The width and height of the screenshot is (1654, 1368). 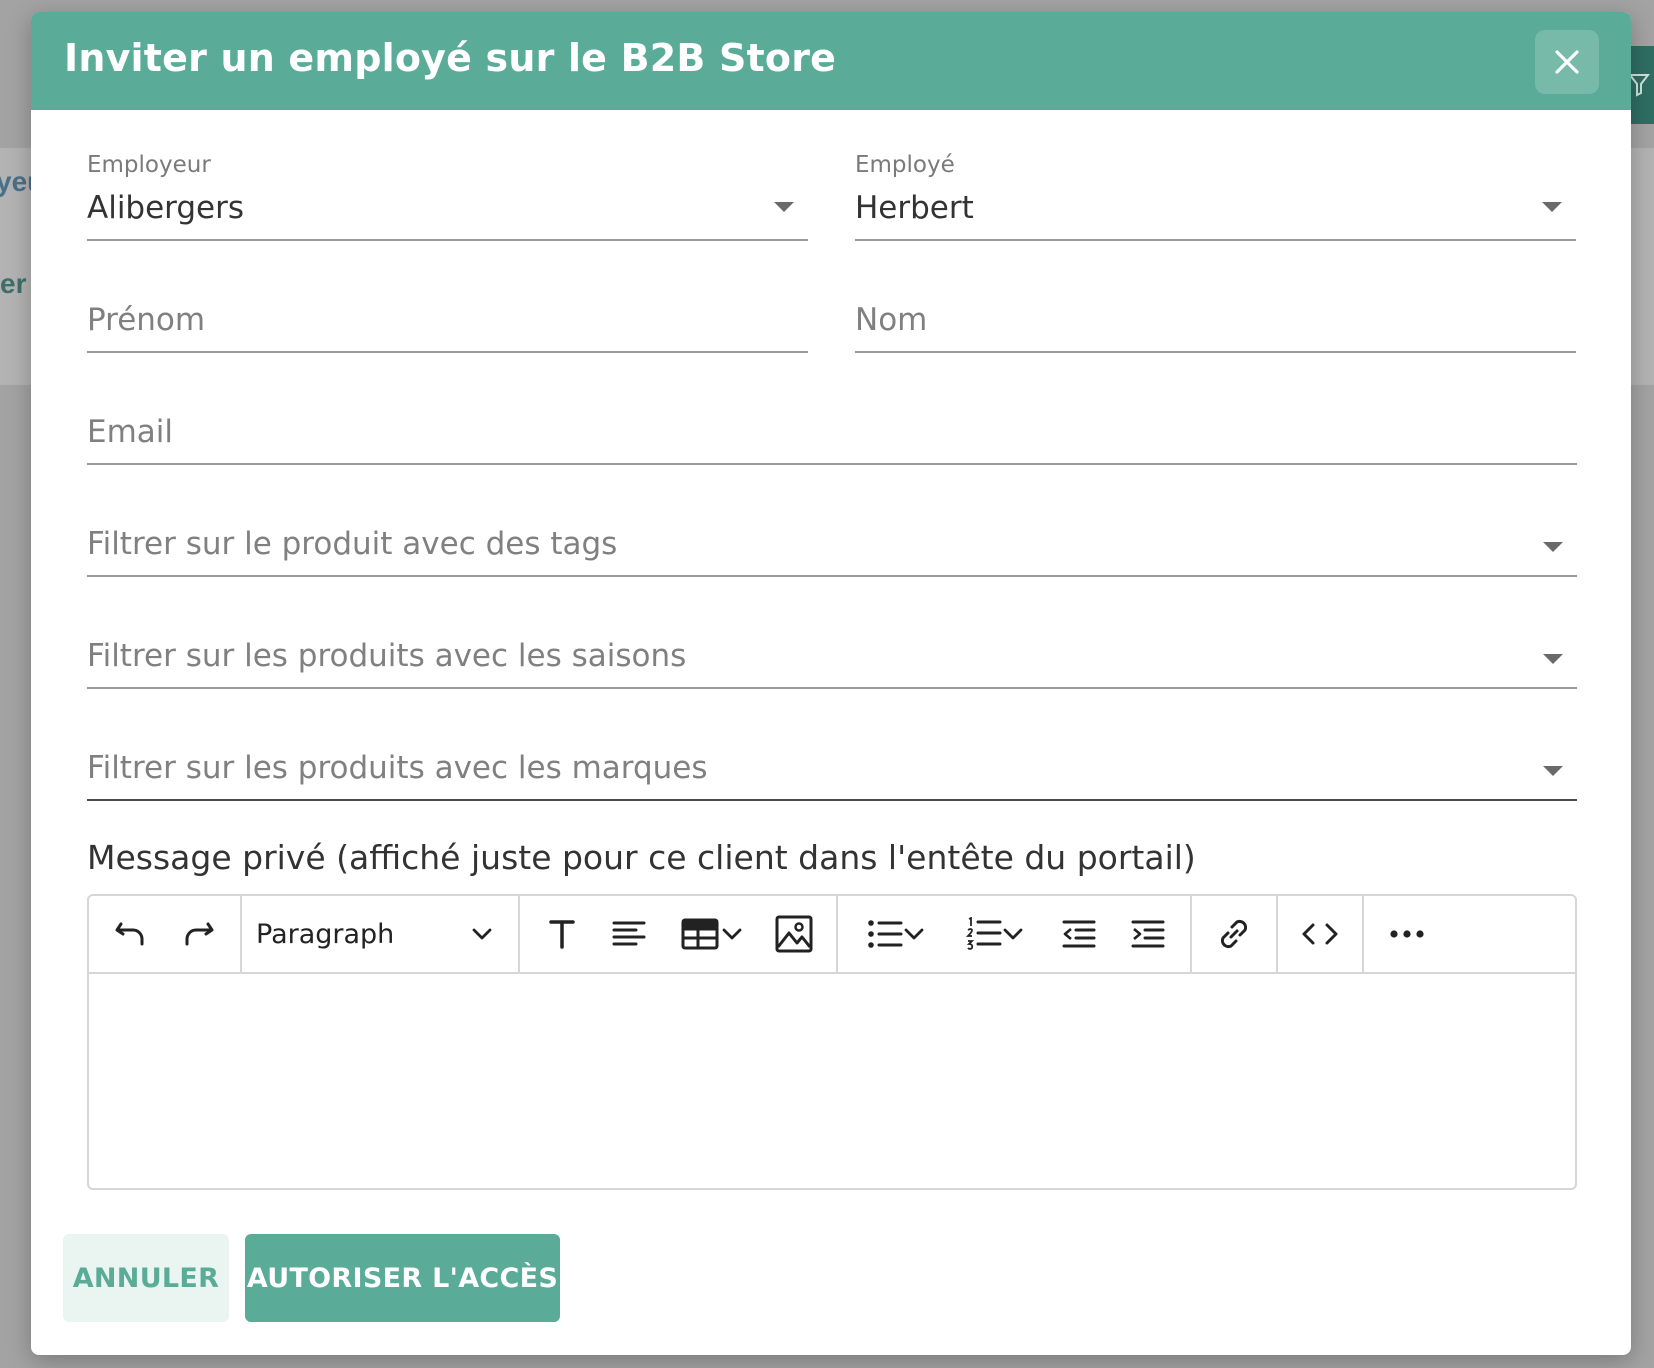 I want to click on editor-toolbar: Paragraph, so click(x=832, y=935).